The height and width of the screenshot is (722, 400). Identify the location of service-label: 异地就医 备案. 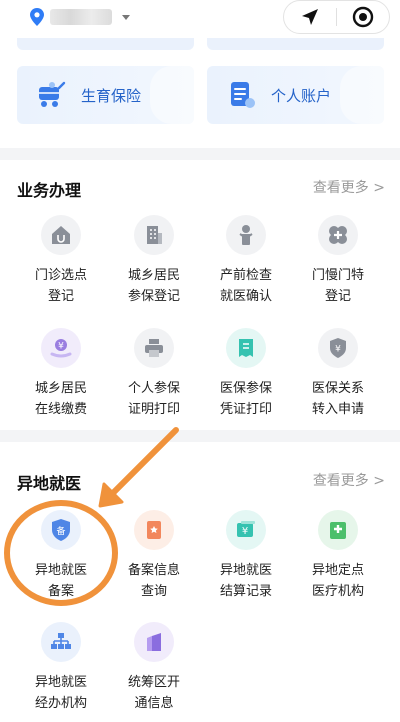
(60, 581).